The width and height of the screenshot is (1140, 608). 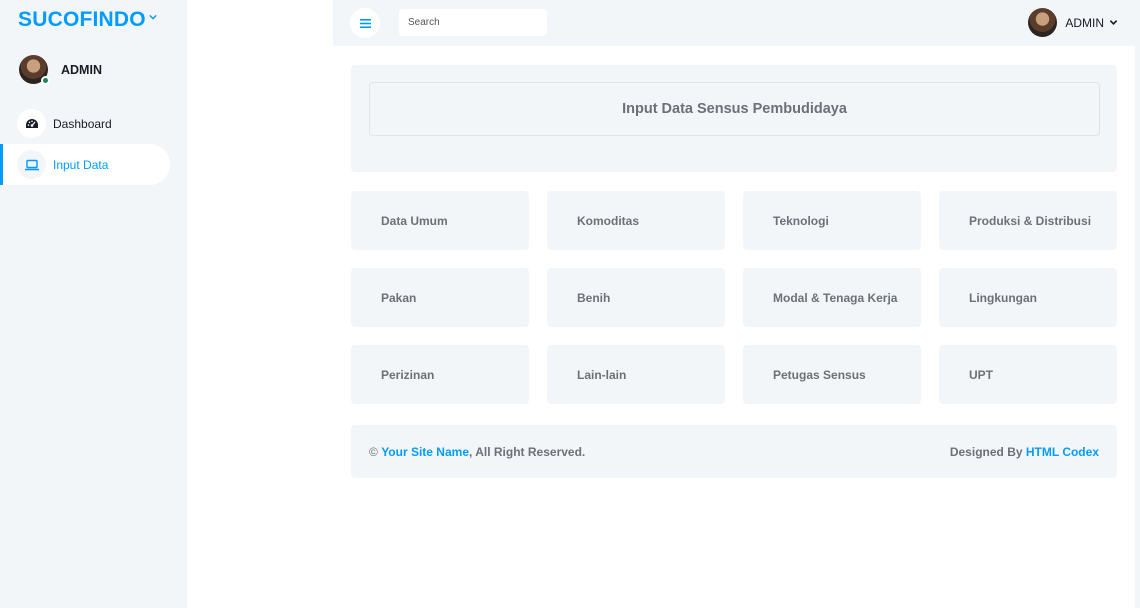 I want to click on tile-lingkungan: Lingkungan, so click(x=1028, y=297).